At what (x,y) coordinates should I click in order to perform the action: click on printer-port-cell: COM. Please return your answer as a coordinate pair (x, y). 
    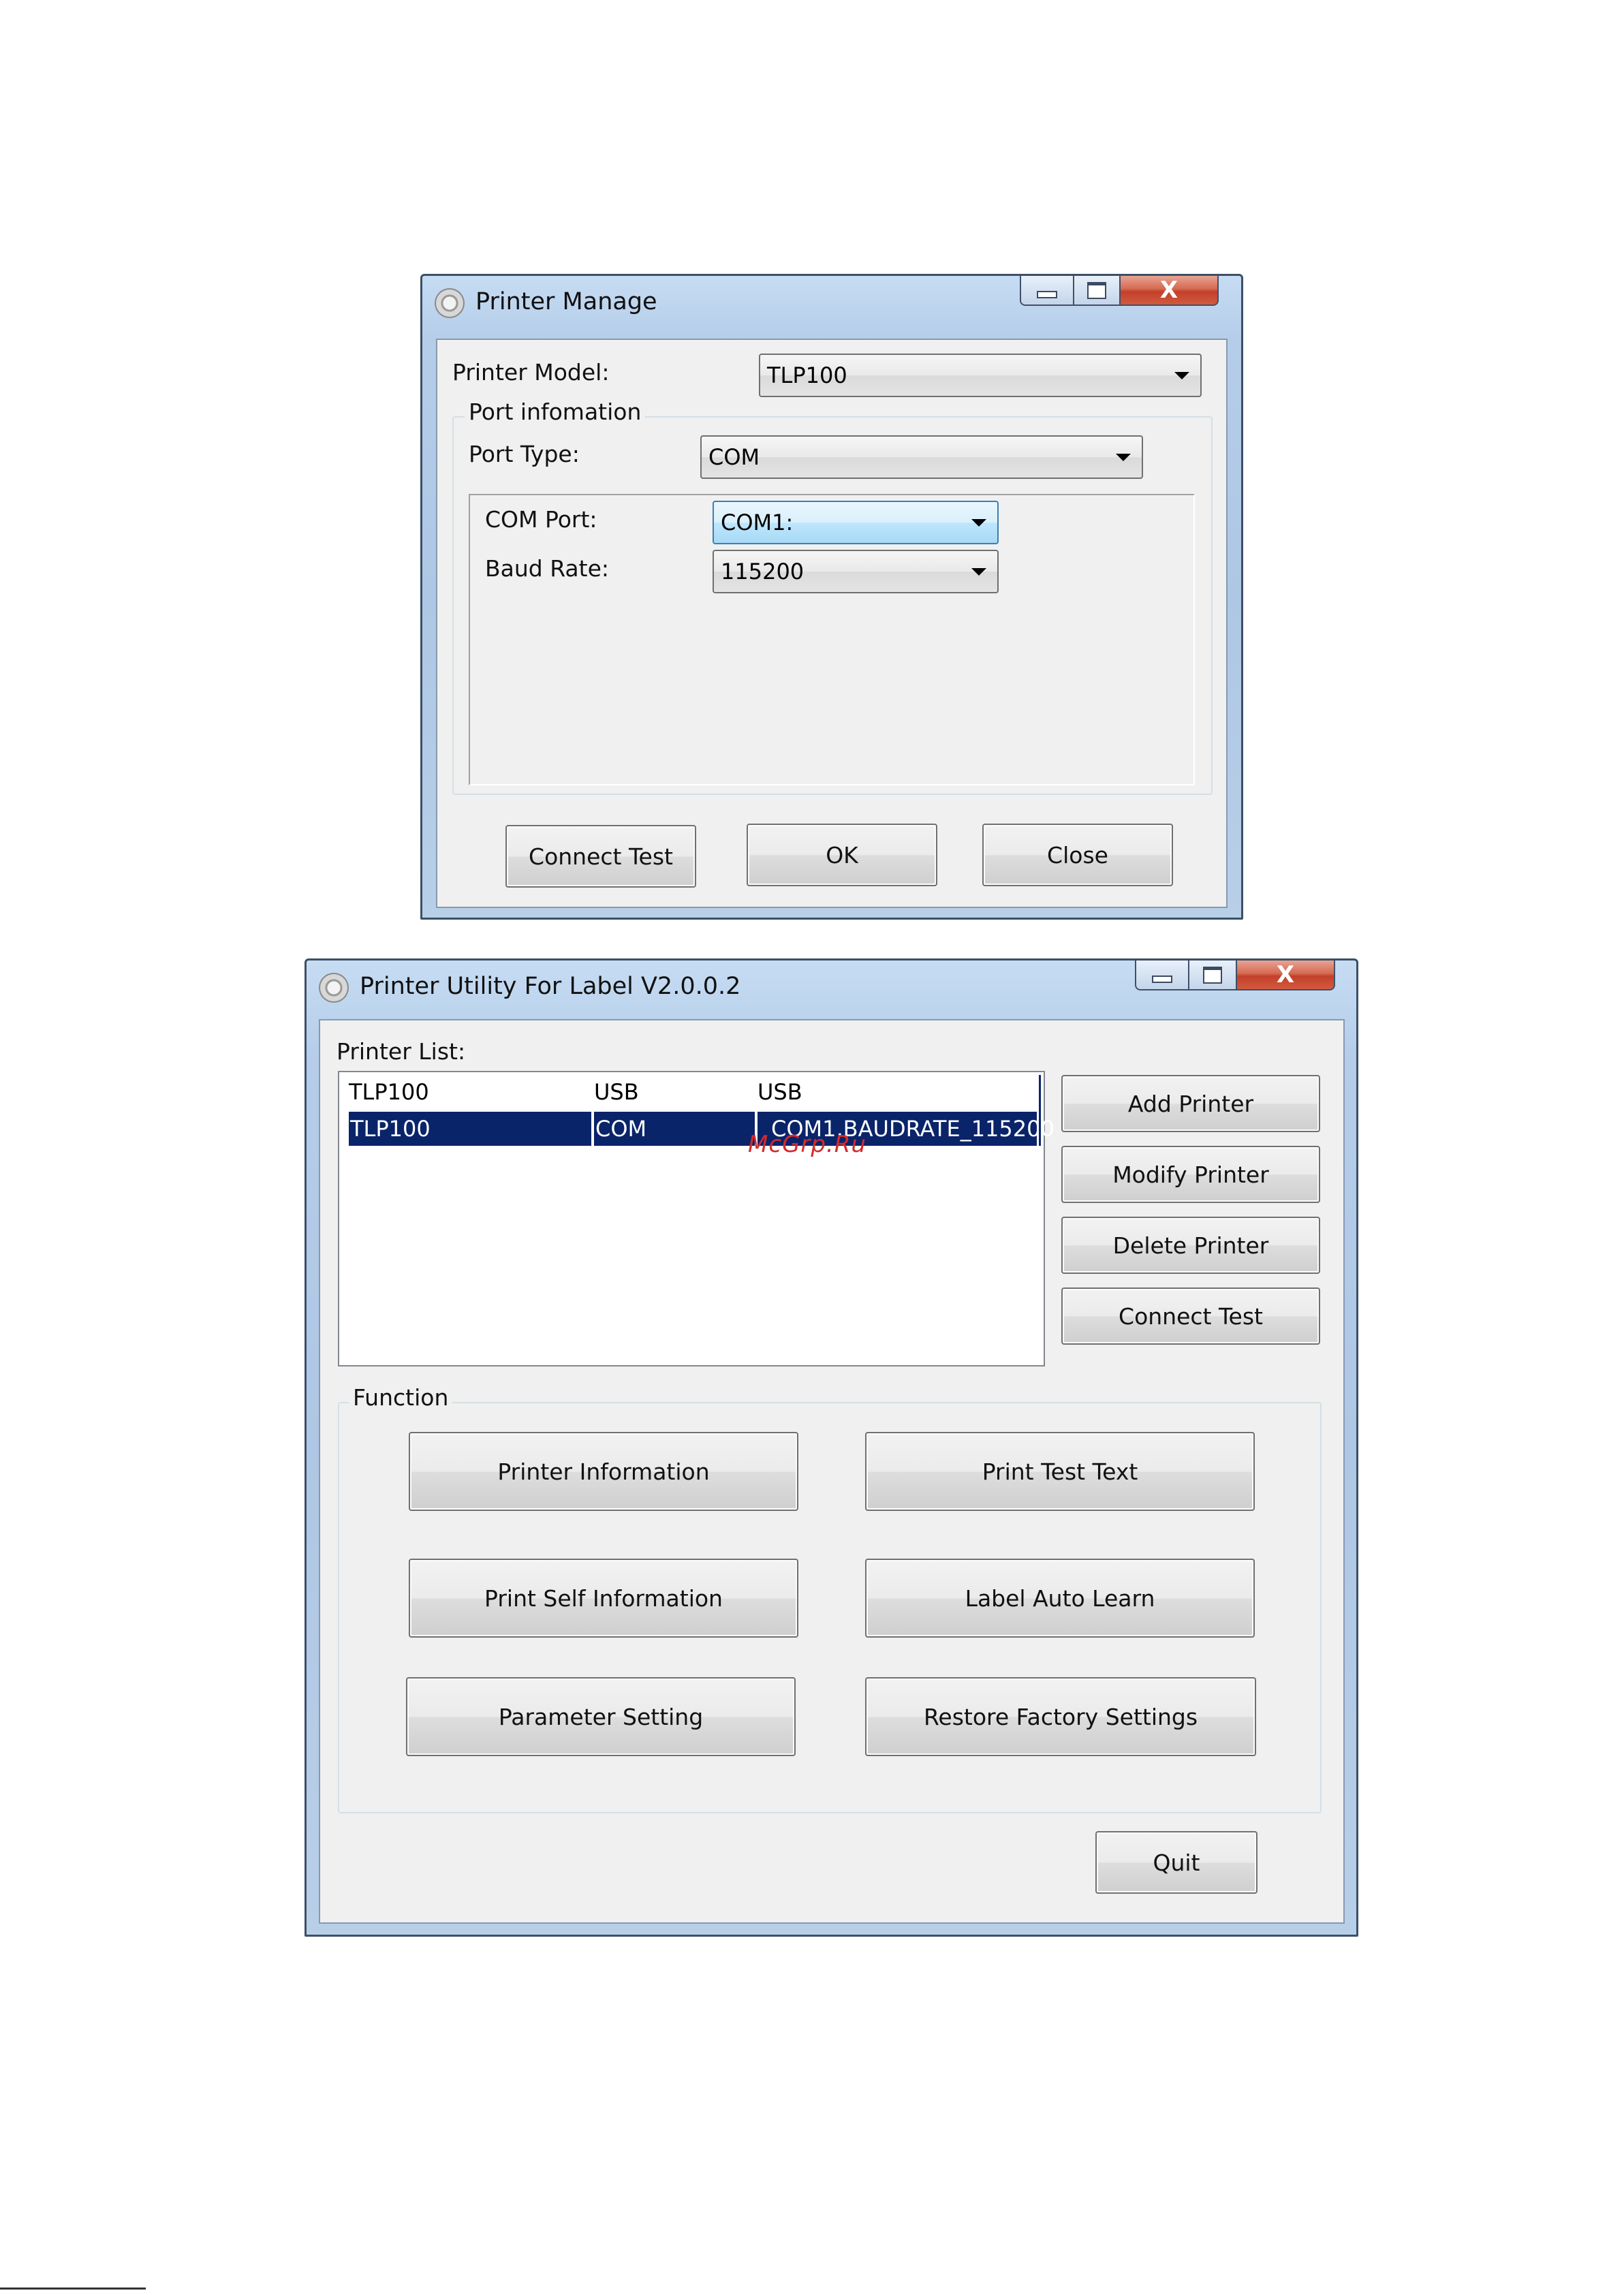
    Looking at the image, I should click on (674, 1129).